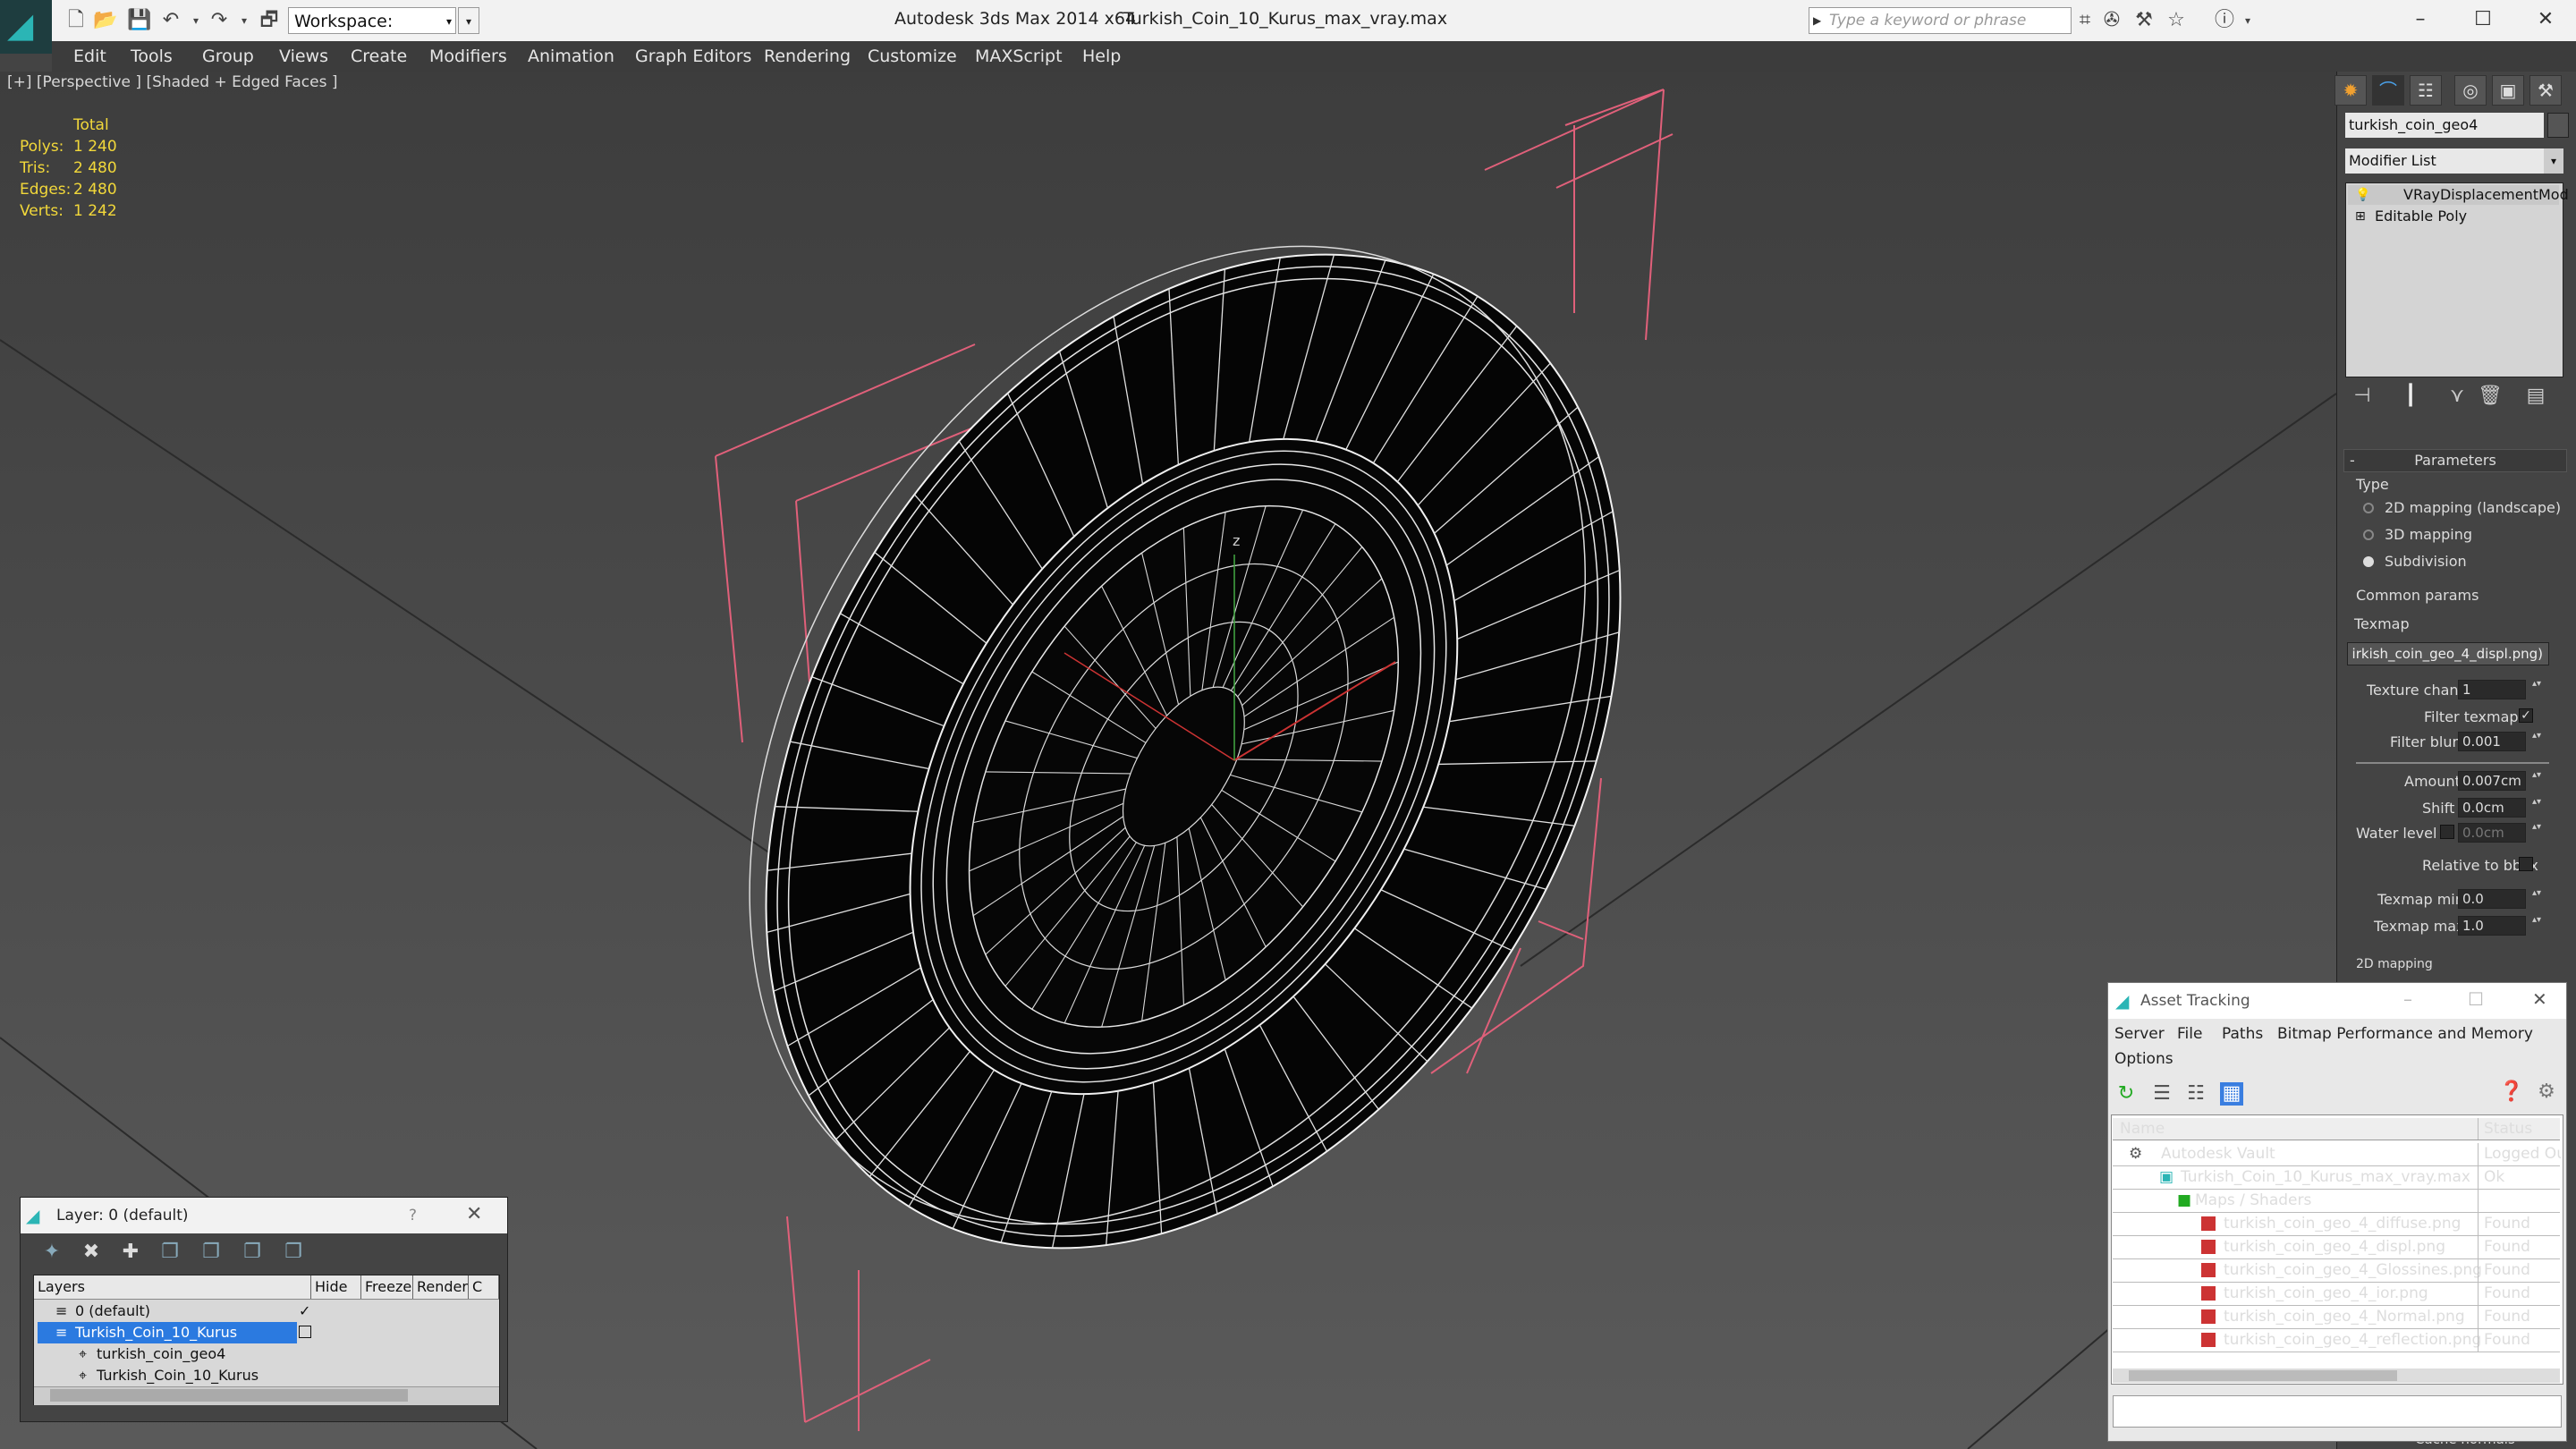 This screenshot has width=2576, height=1449. What do you see at coordinates (26, 27) in the screenshot?
I see `app-logo-button: ◢` at bounding box center [26, 27].